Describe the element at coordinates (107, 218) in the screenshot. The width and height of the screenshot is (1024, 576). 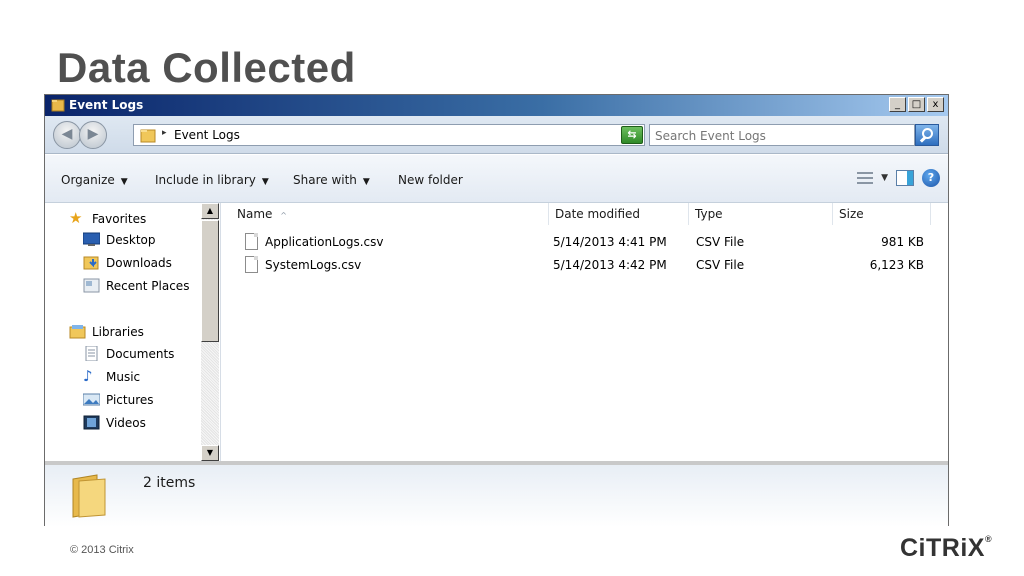
I see `nav-favorites: ★ Favorites` at that location.